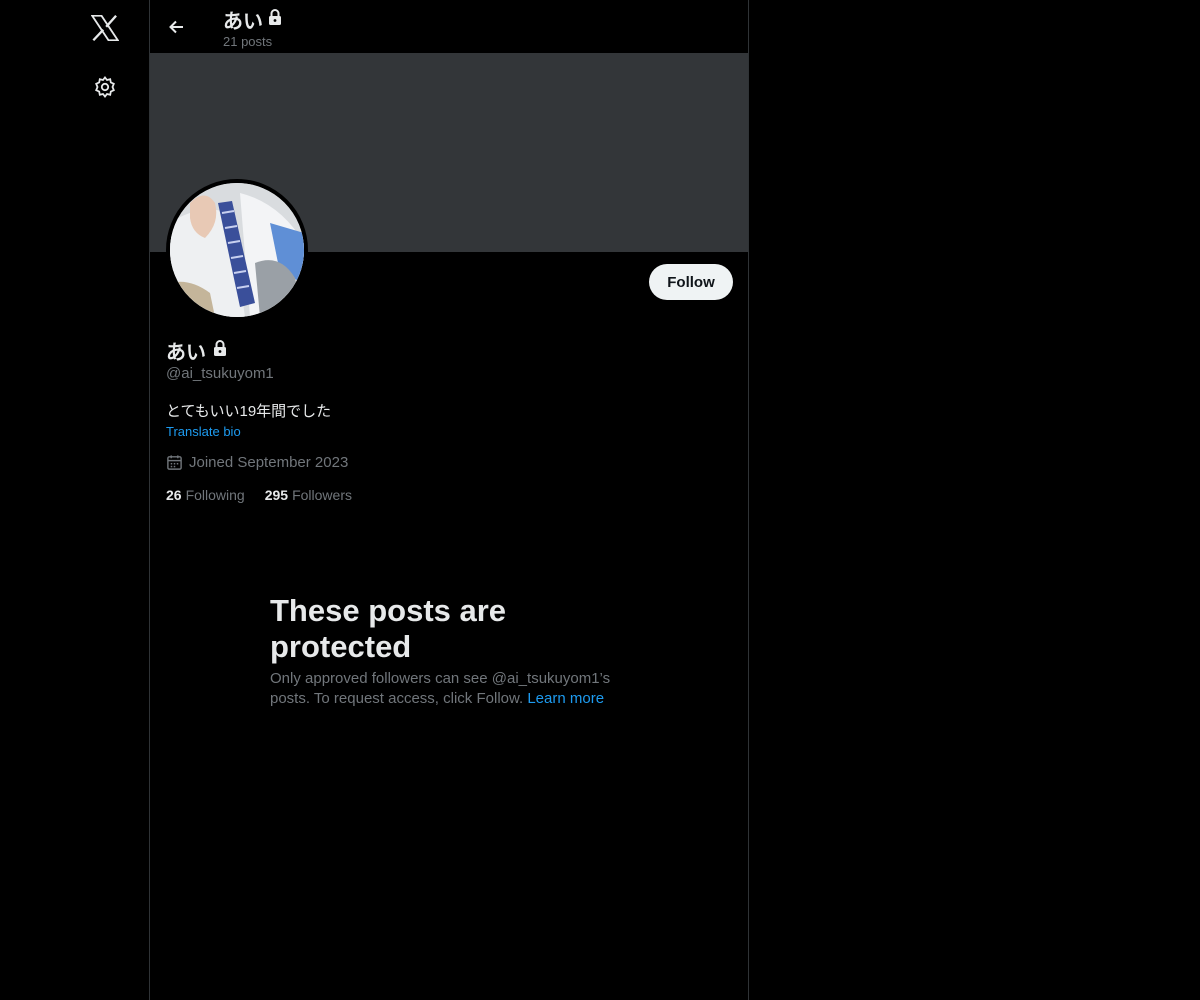 The height and width of the screenshot is (1000, 1200). Describe the element at coordinates (74, 500) in the screenshot. I see `left-nav` at that location.